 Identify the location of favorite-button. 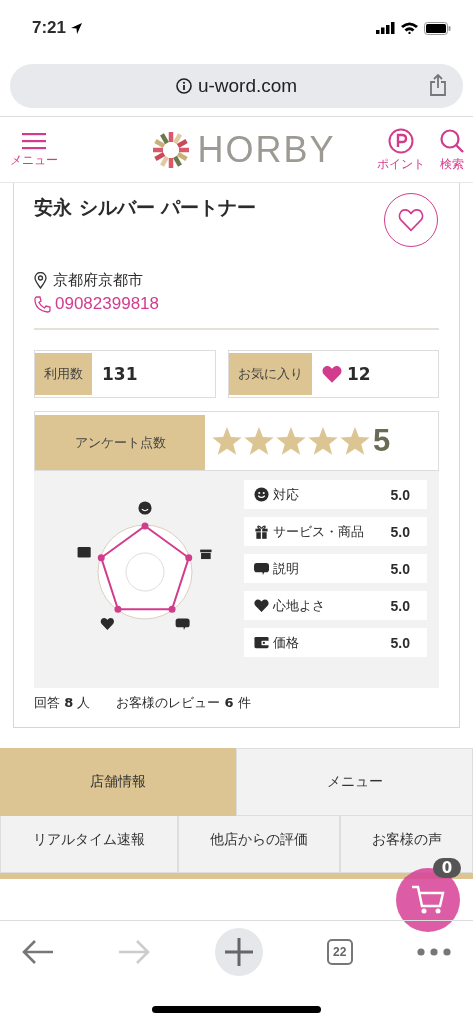
(411, 220).